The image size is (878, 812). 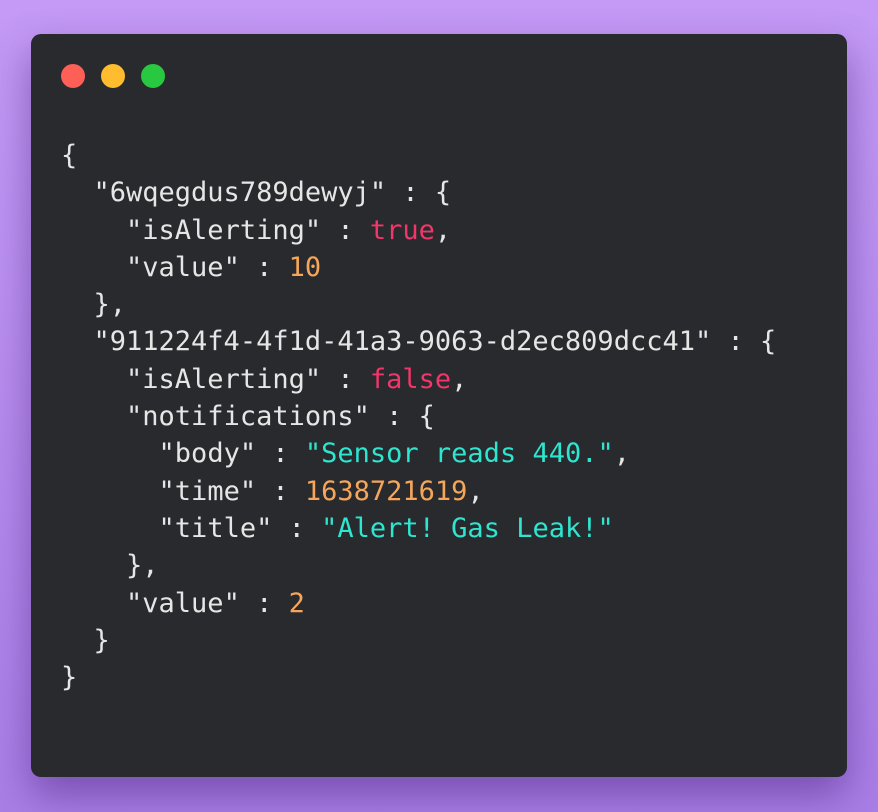 What do you see at coordinates (418, 155) in the screenshot?
I see `code-line: {` at bounding box center [418, 155].